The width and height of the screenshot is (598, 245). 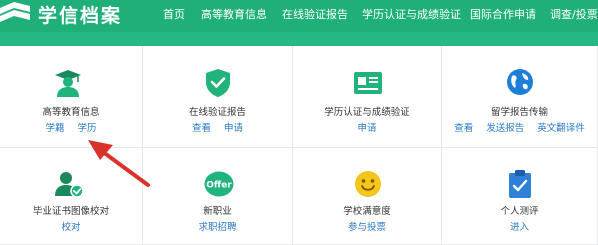 I want to click on card-links: 求职招聘, so click(x=217, y=228).